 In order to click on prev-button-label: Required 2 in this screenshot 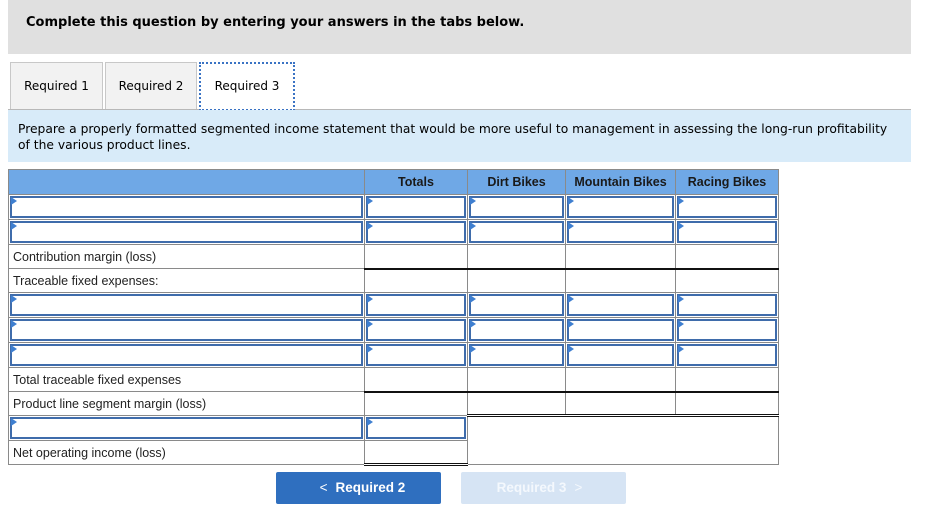, I will do `click(370, 487)`.